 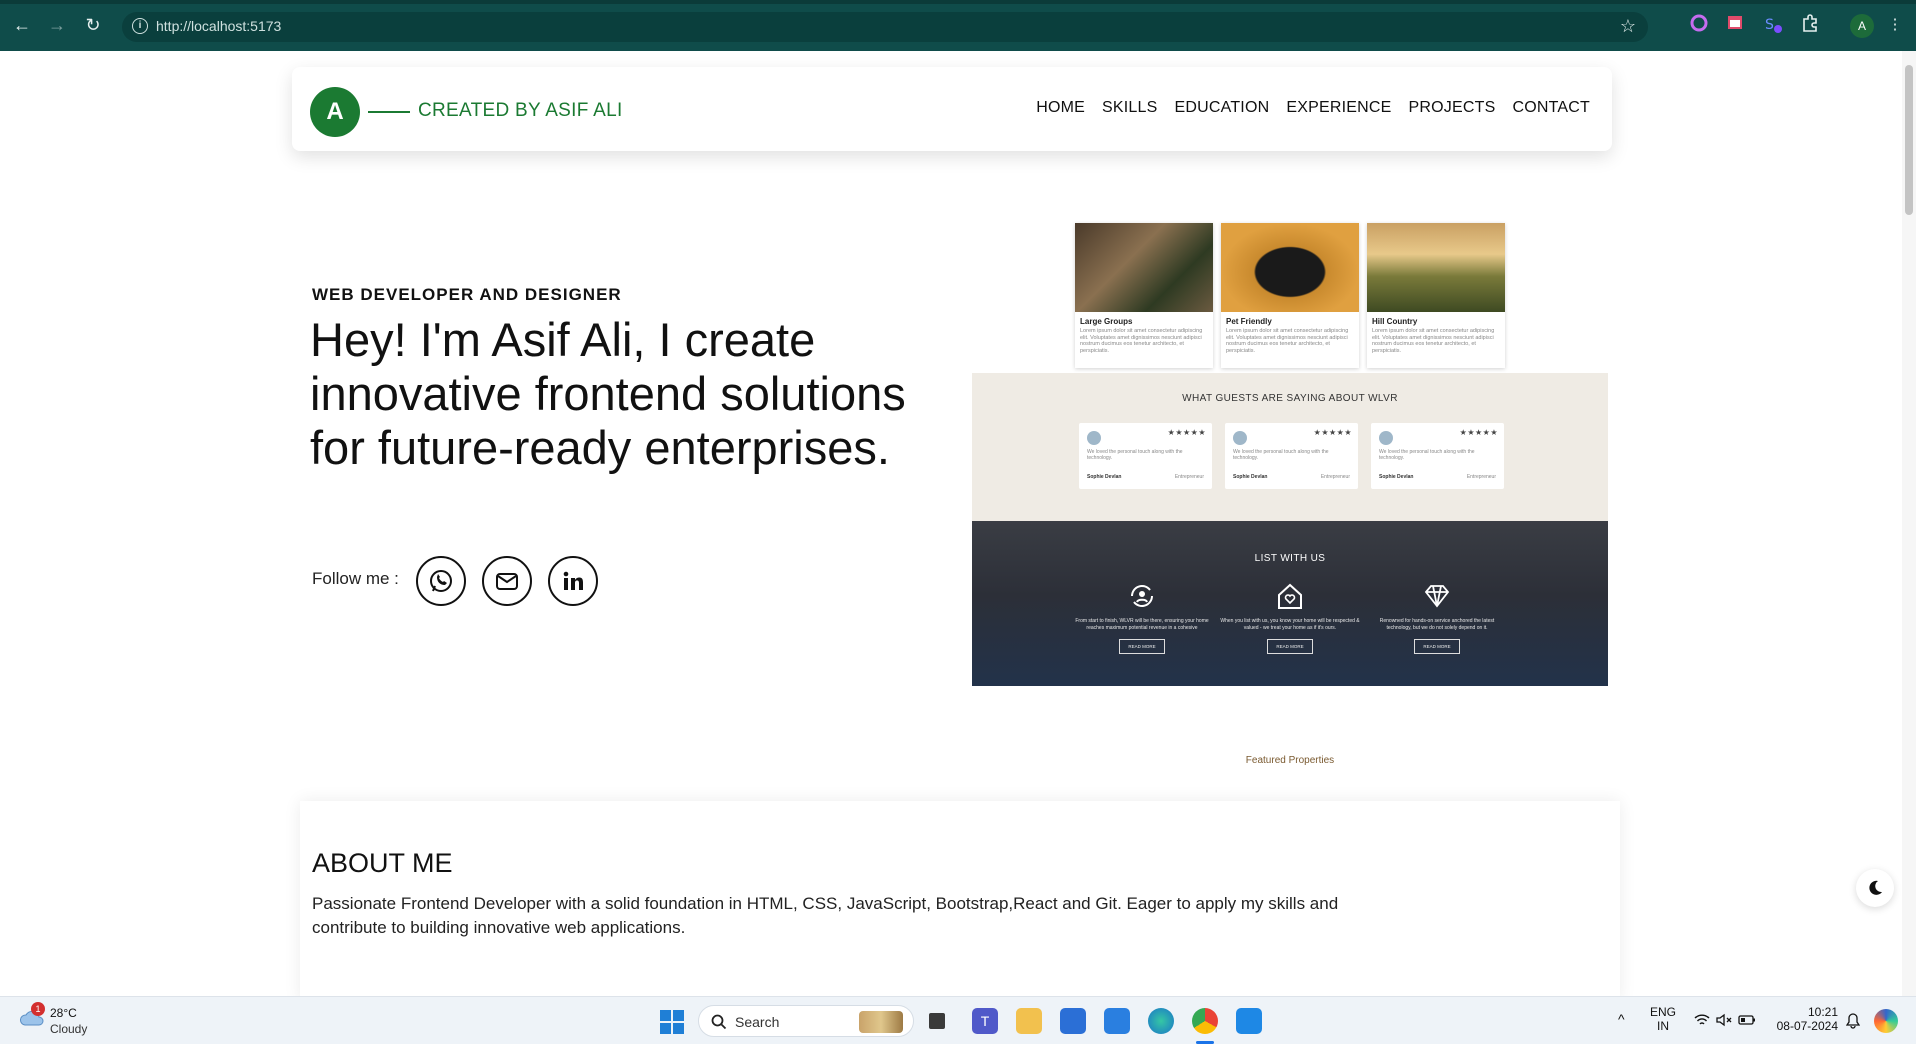 I want to click on theme-toggle-button, so click(x=1875, y=888).